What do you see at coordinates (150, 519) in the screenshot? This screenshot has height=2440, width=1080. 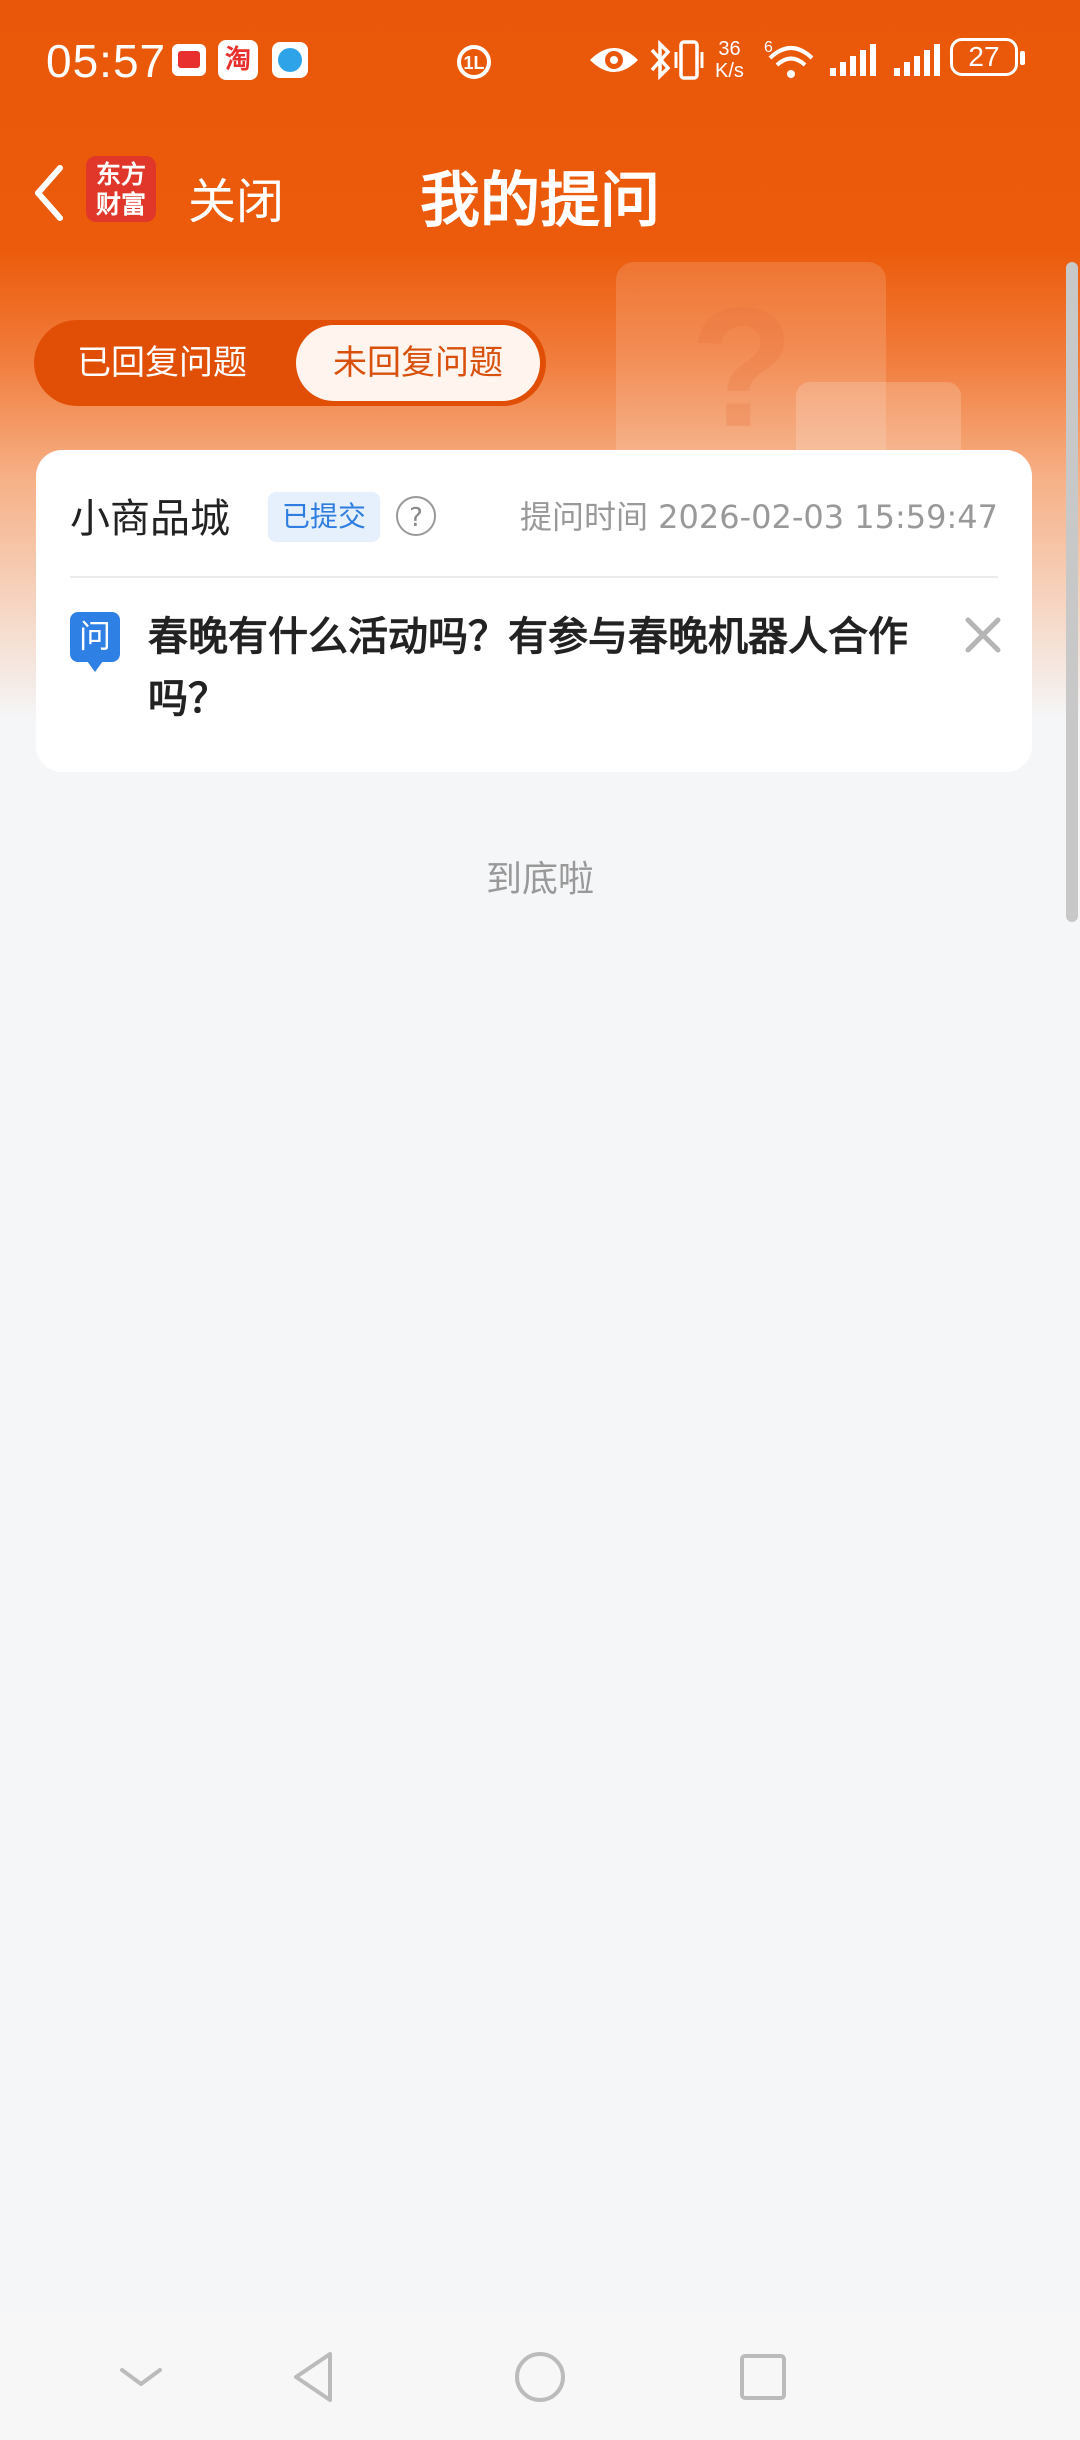 I see `shop-name: 小商品城` at bounding box center [150, 519].